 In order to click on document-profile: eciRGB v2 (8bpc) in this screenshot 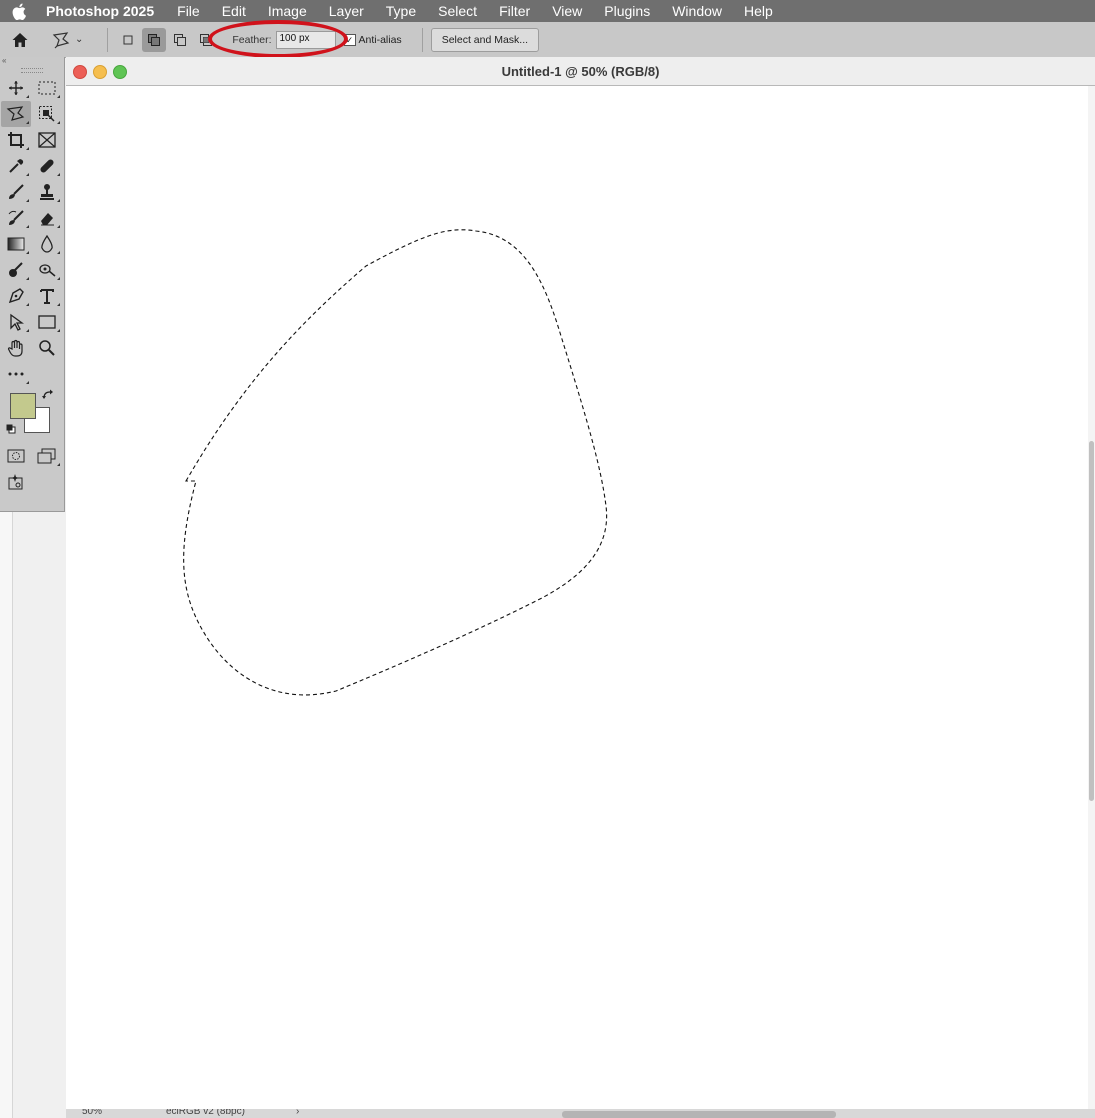, I will do `click(205, 1113)`.